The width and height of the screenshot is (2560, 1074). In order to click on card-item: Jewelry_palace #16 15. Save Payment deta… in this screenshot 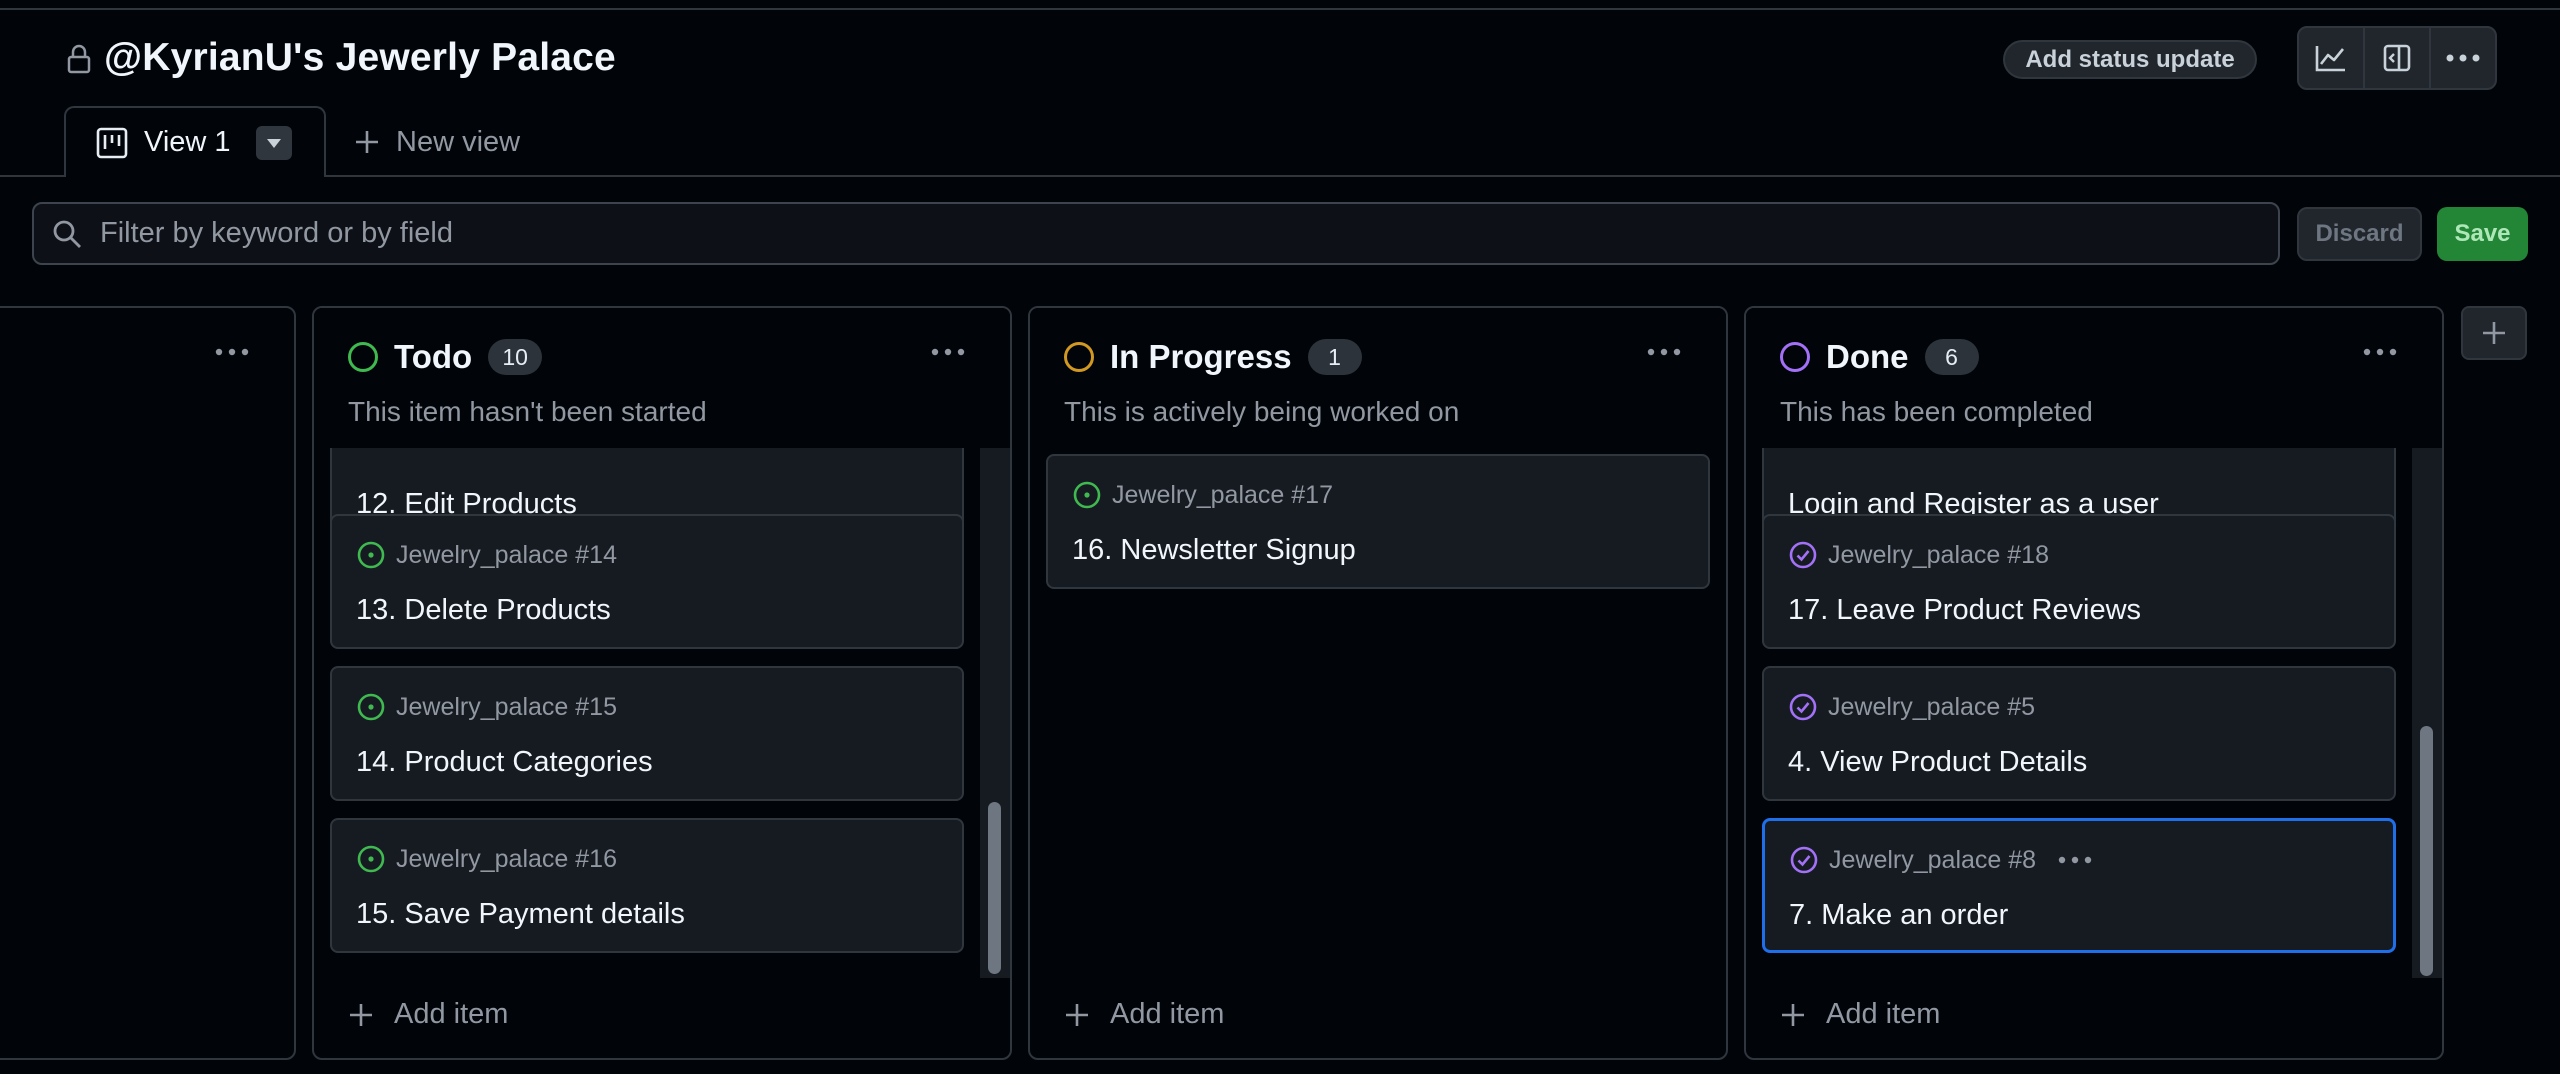, I will do `click(647, 885)`.